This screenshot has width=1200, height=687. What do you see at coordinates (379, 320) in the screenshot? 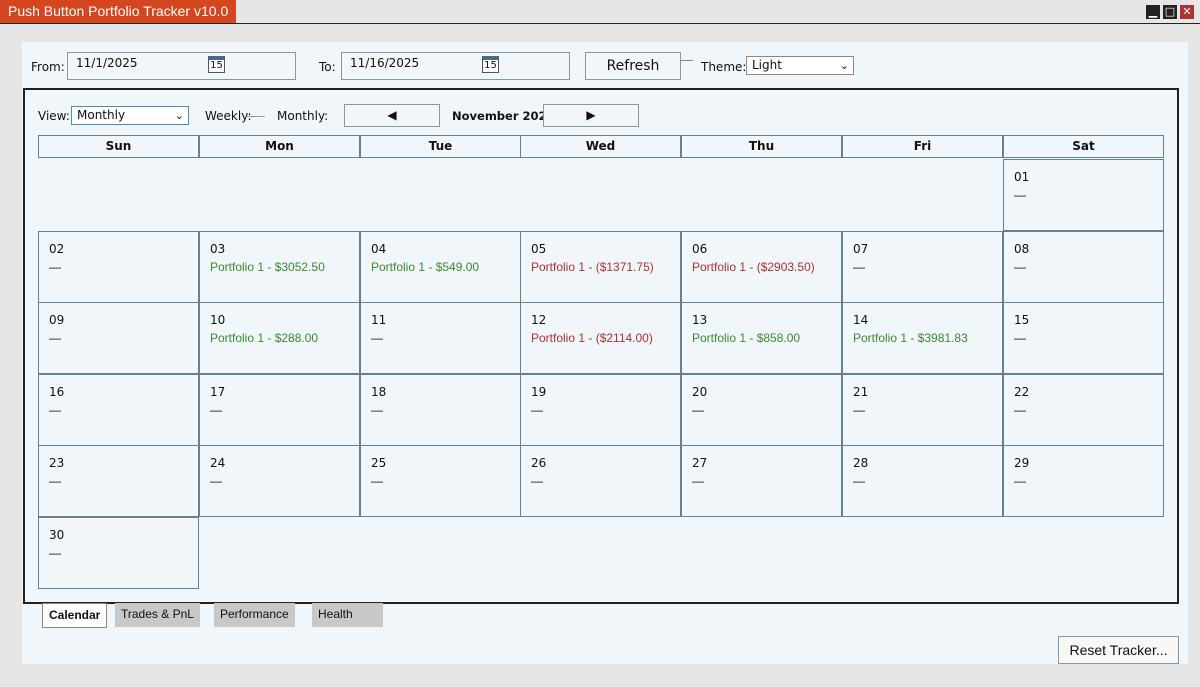
I see `day-number: 11` at bounding box center [379, 320].